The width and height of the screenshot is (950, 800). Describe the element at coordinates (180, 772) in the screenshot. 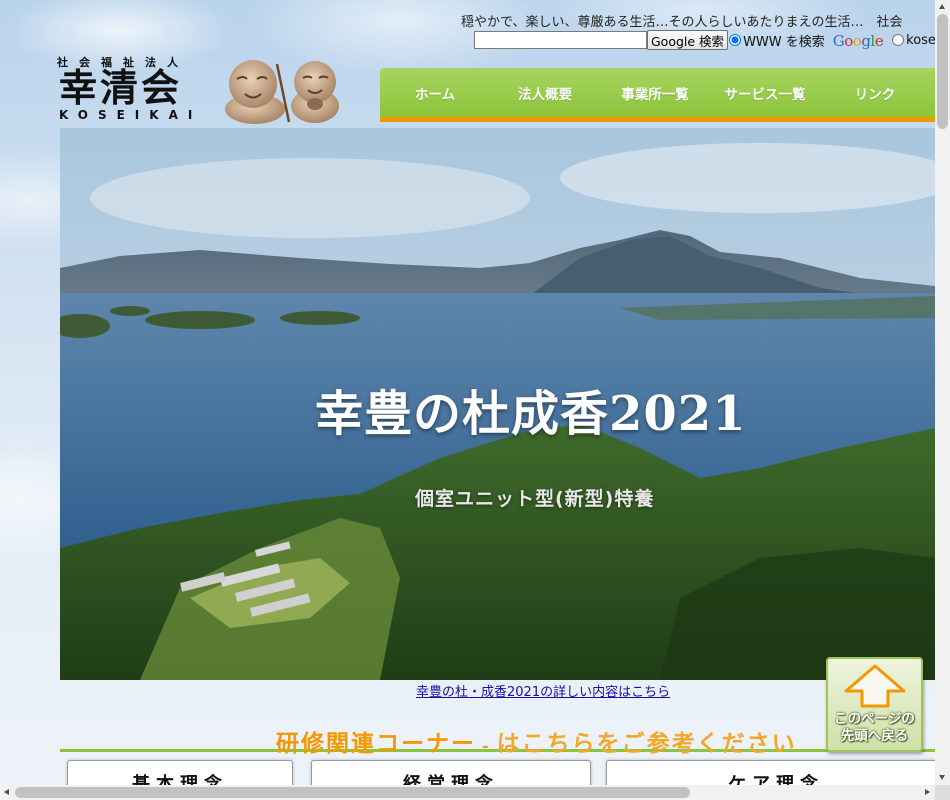

I see `card-basic-philosophy: 基本理念` at that location.